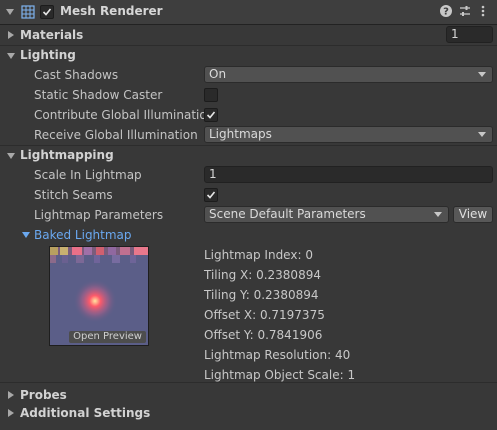 The image size is (497, 430). What do you see at coordinates (11, 56) in the screenshot?
I see `lighting-foldout-arrow-icon` at bounding box center [11, 56].